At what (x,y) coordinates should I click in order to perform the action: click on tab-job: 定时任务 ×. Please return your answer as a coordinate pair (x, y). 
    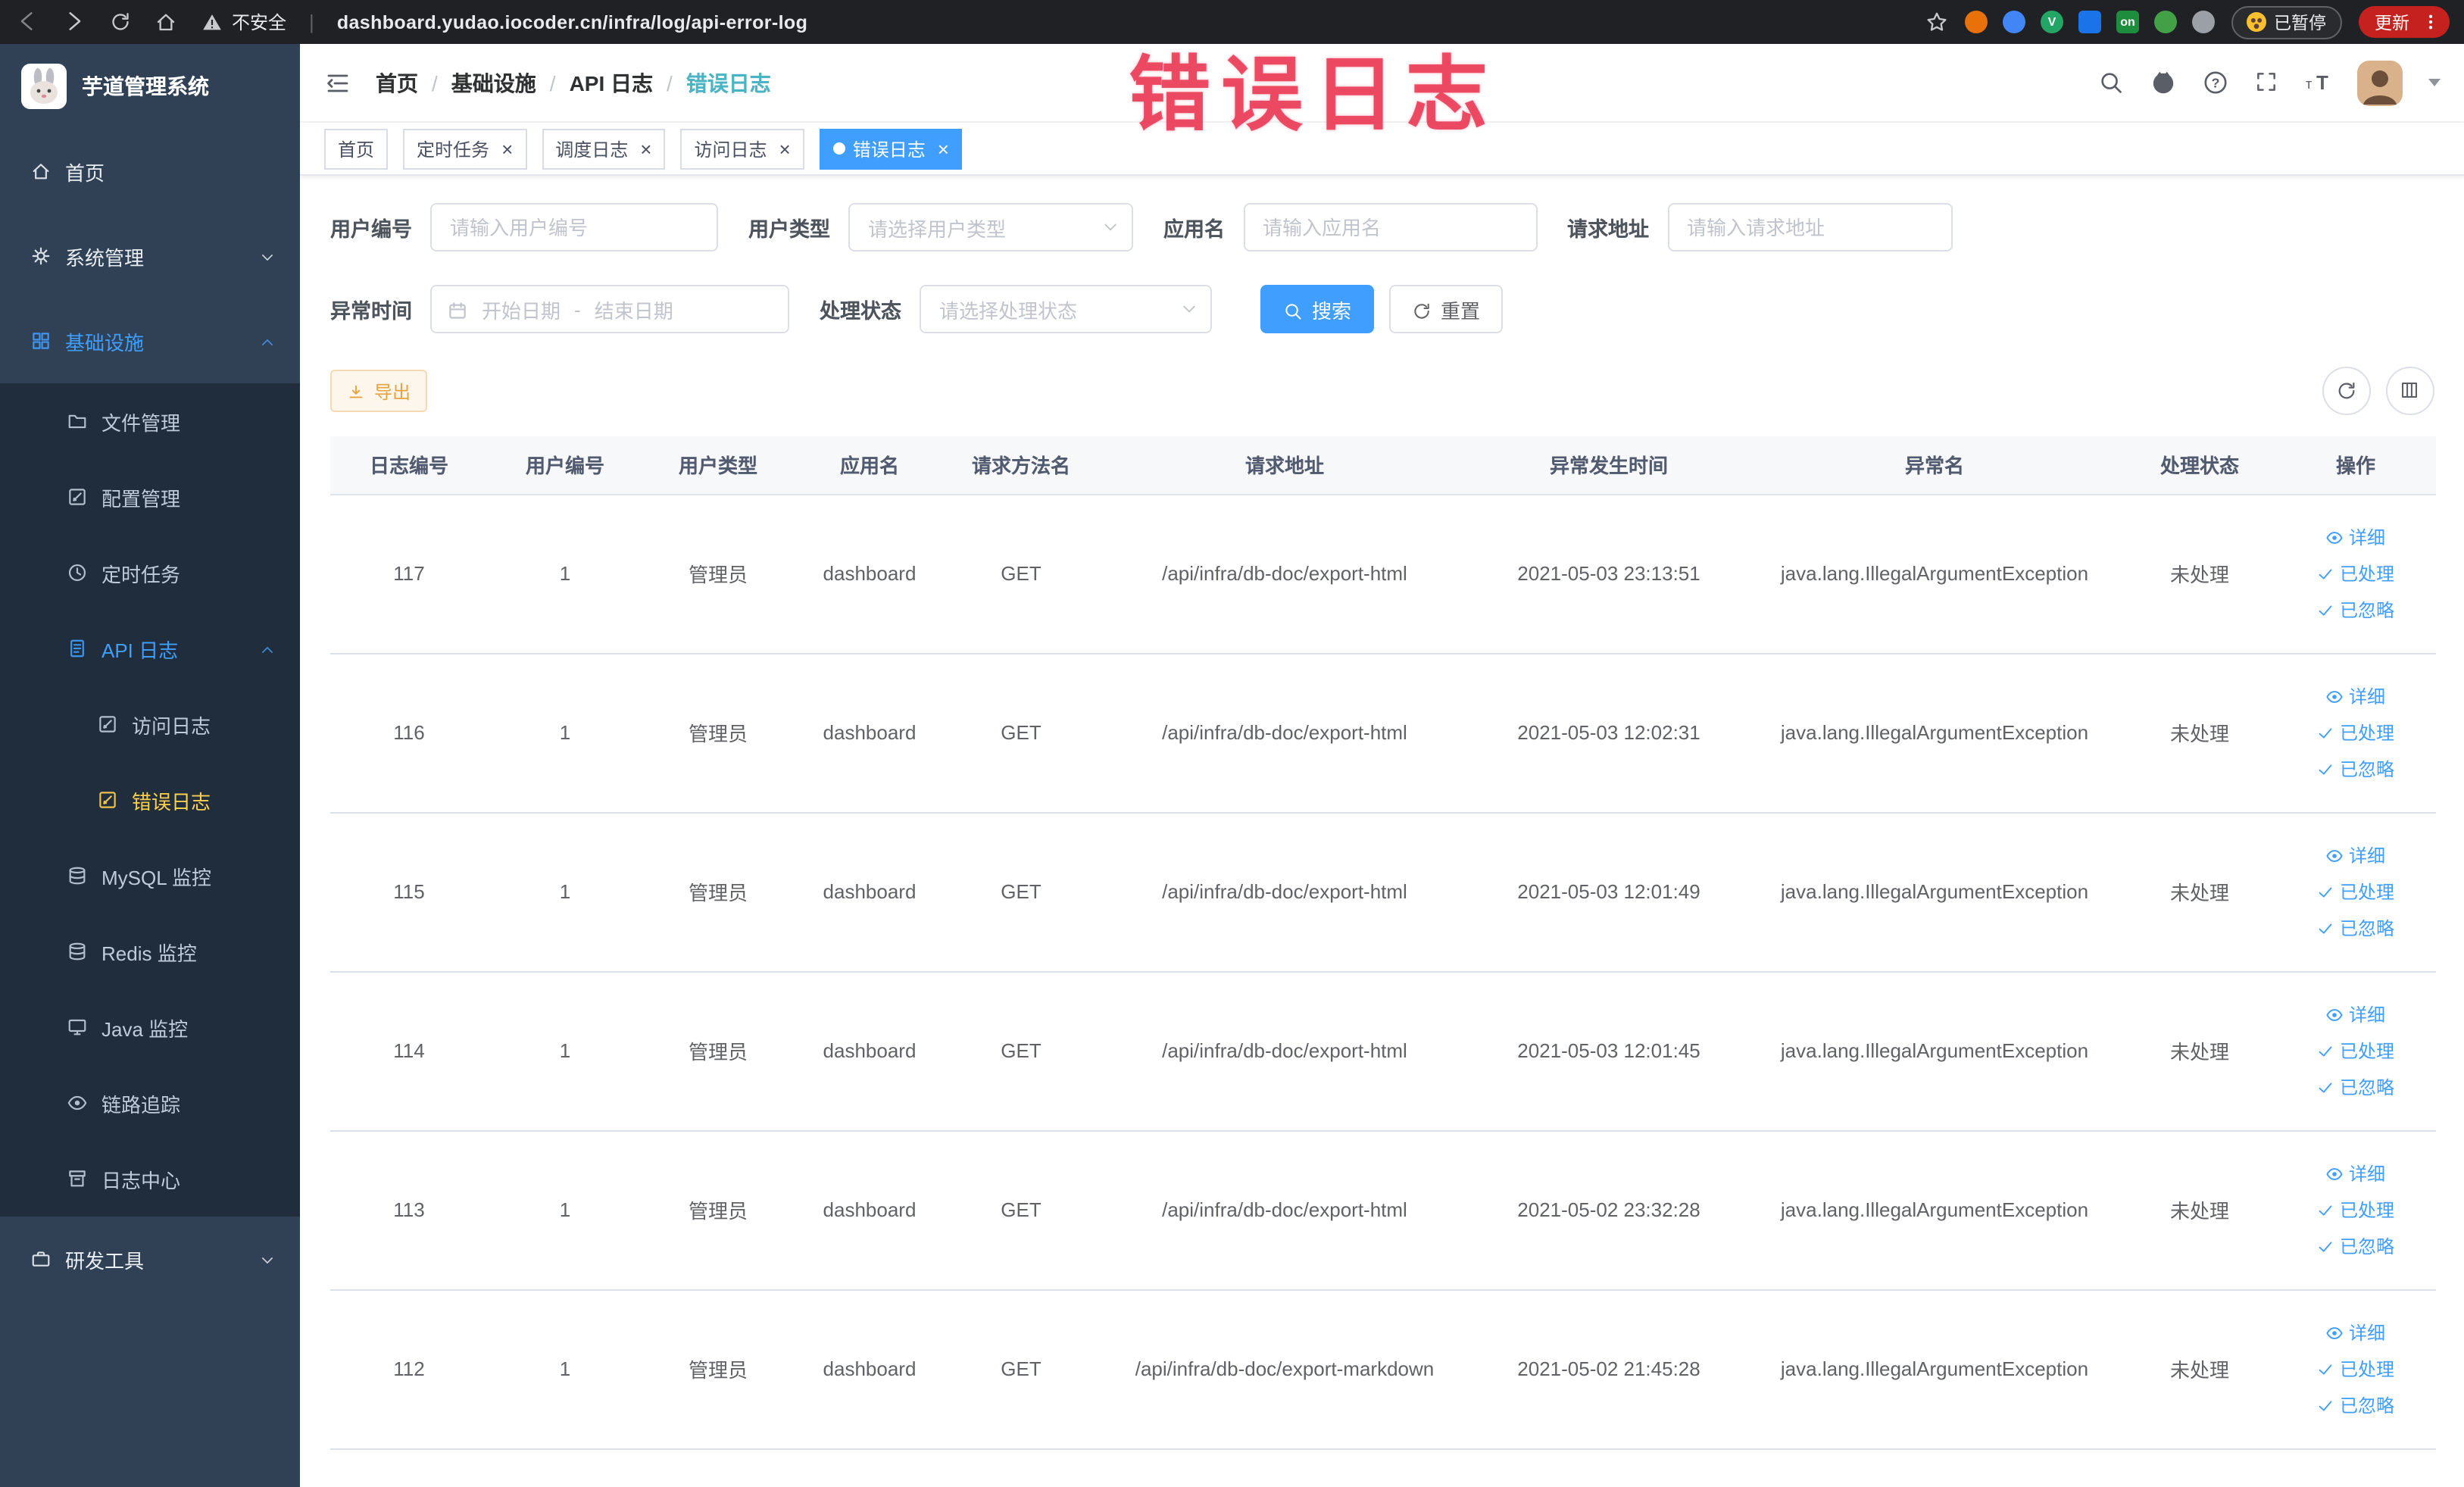
    Looking at the image, I should click on (465, 148).